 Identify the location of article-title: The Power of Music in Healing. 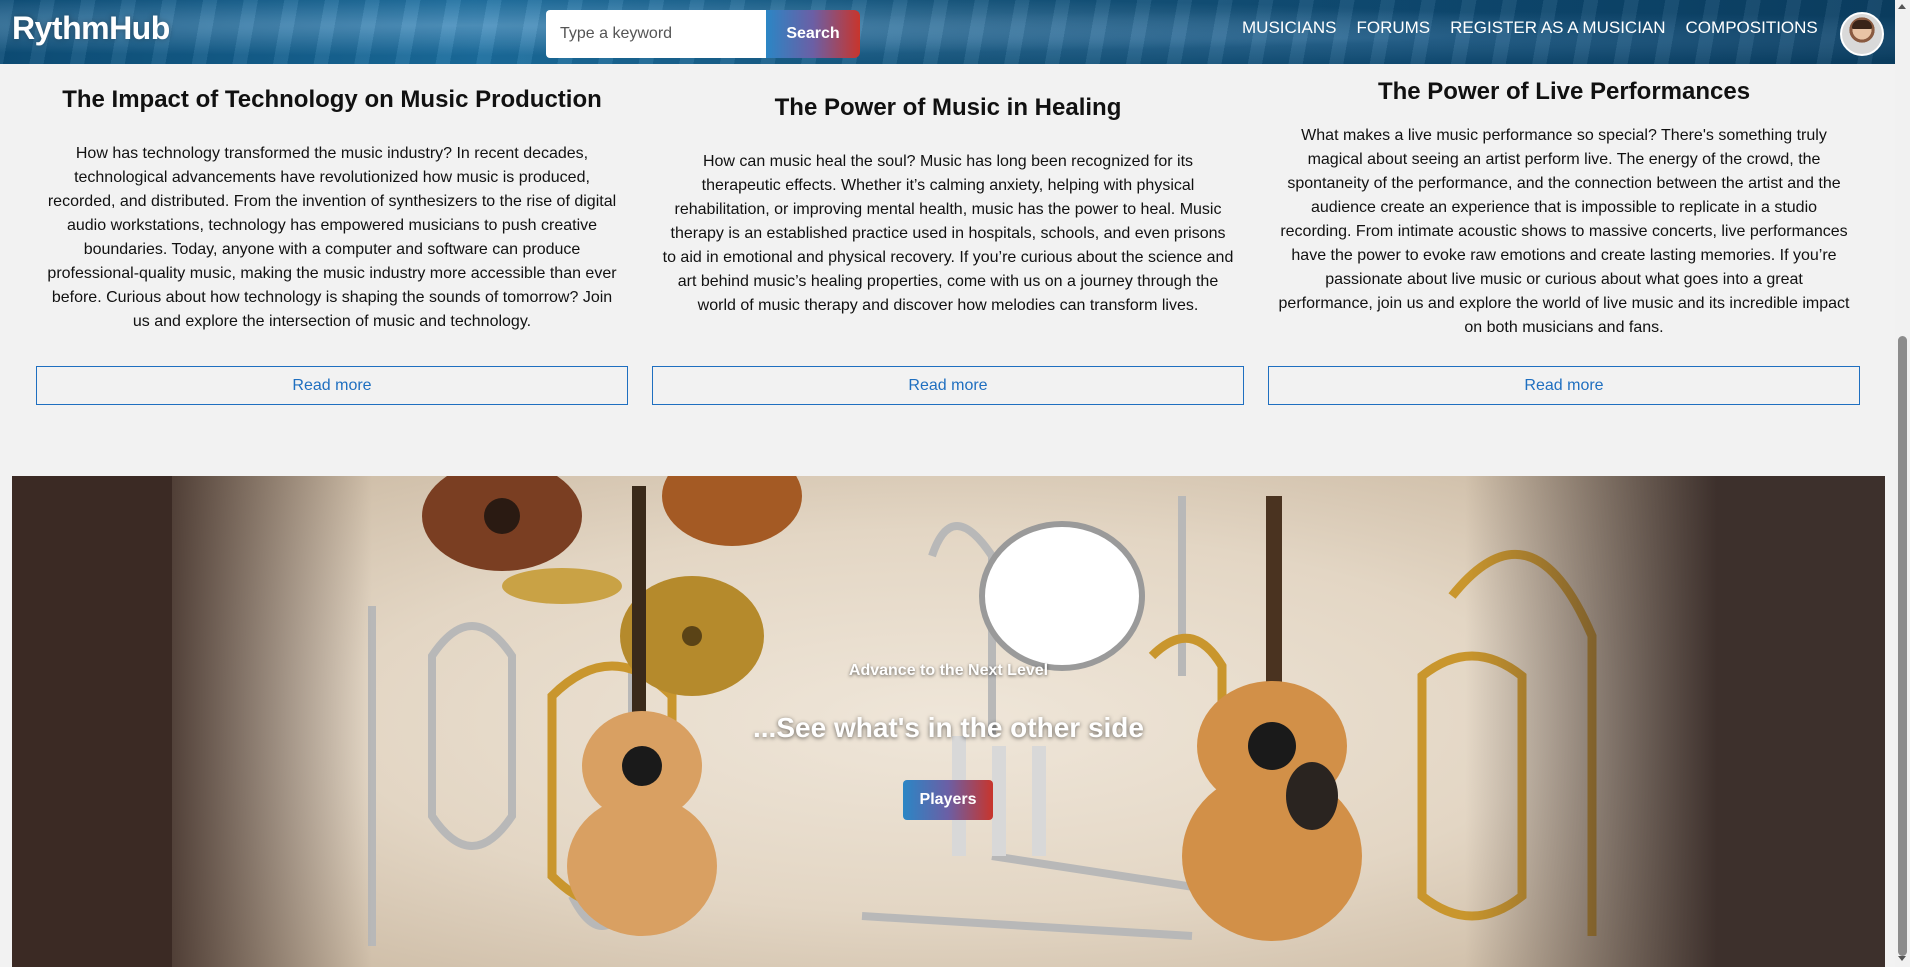
(948, 107).